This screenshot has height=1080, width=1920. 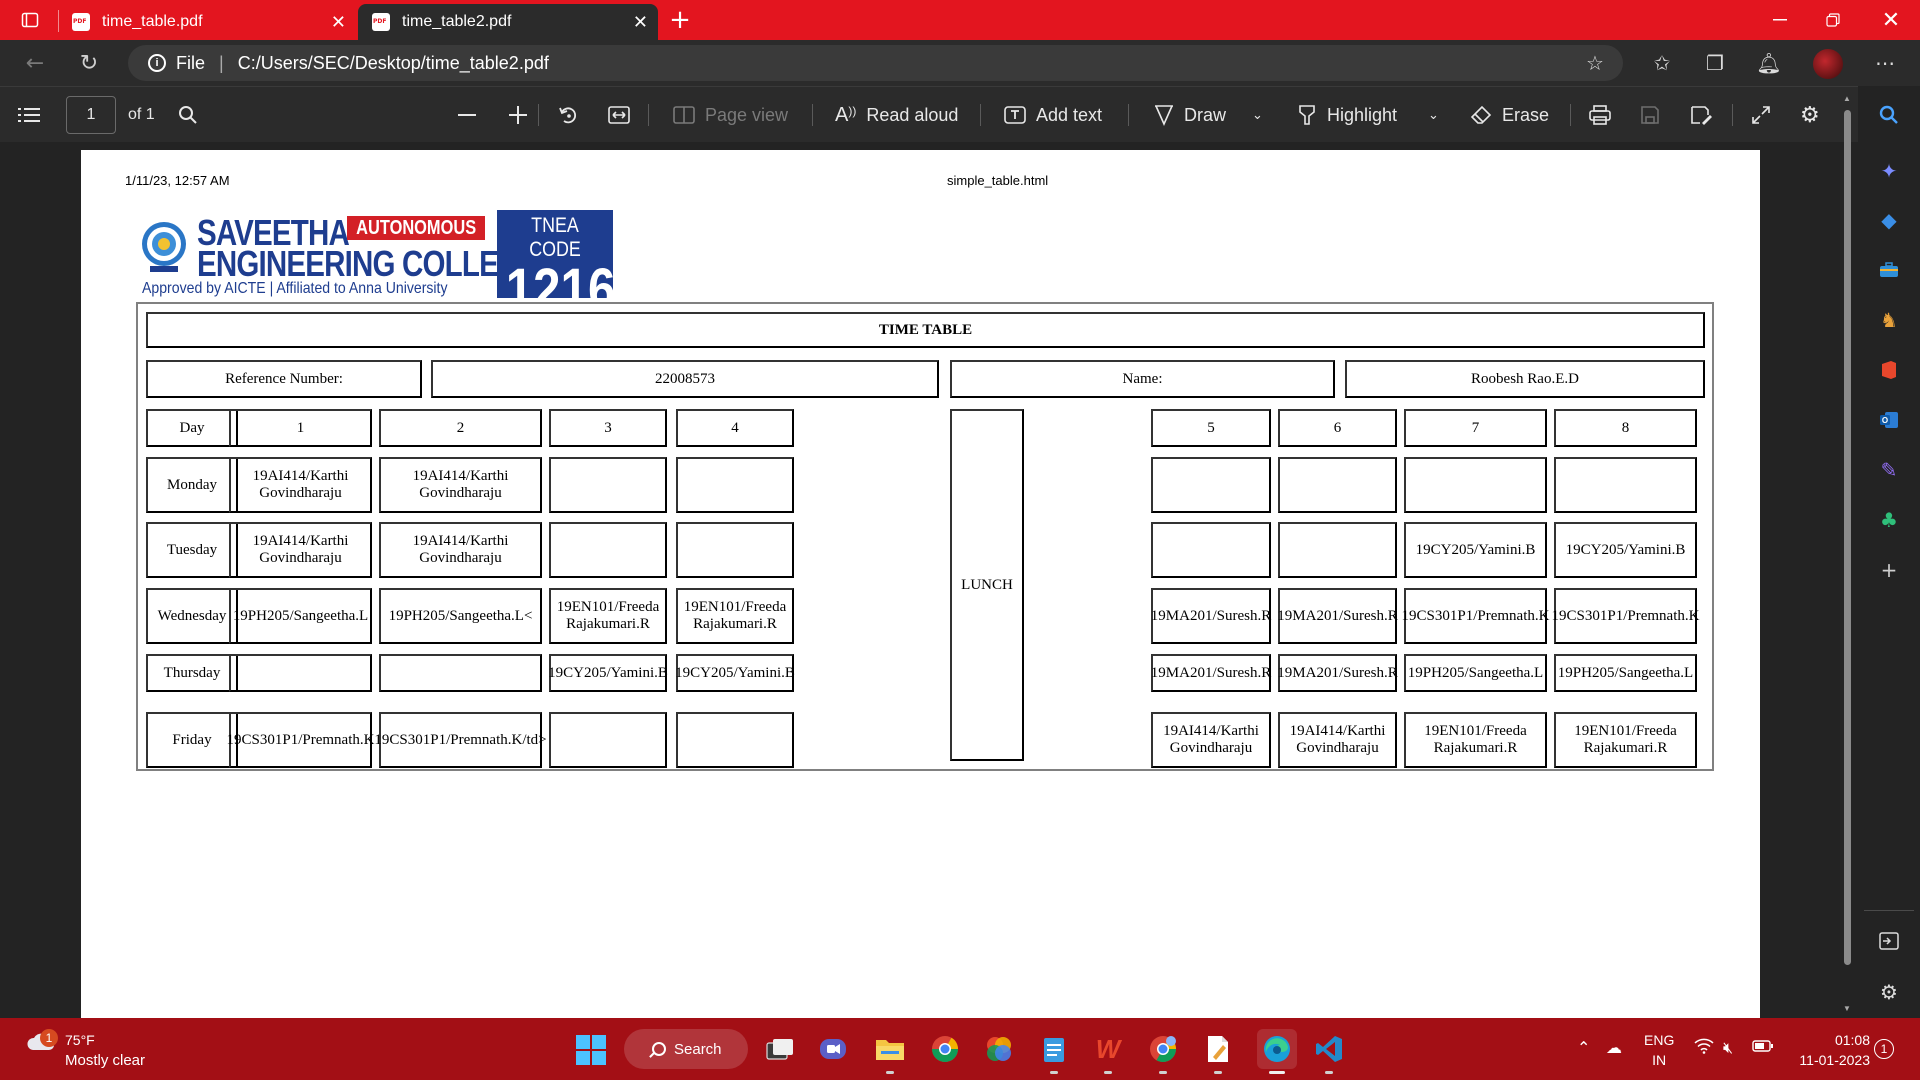 What do you see at coordinates (1810, 115) in the screenshot?
I see `settings-gear-icon: ⚙` at bounding box center [1810, 115].